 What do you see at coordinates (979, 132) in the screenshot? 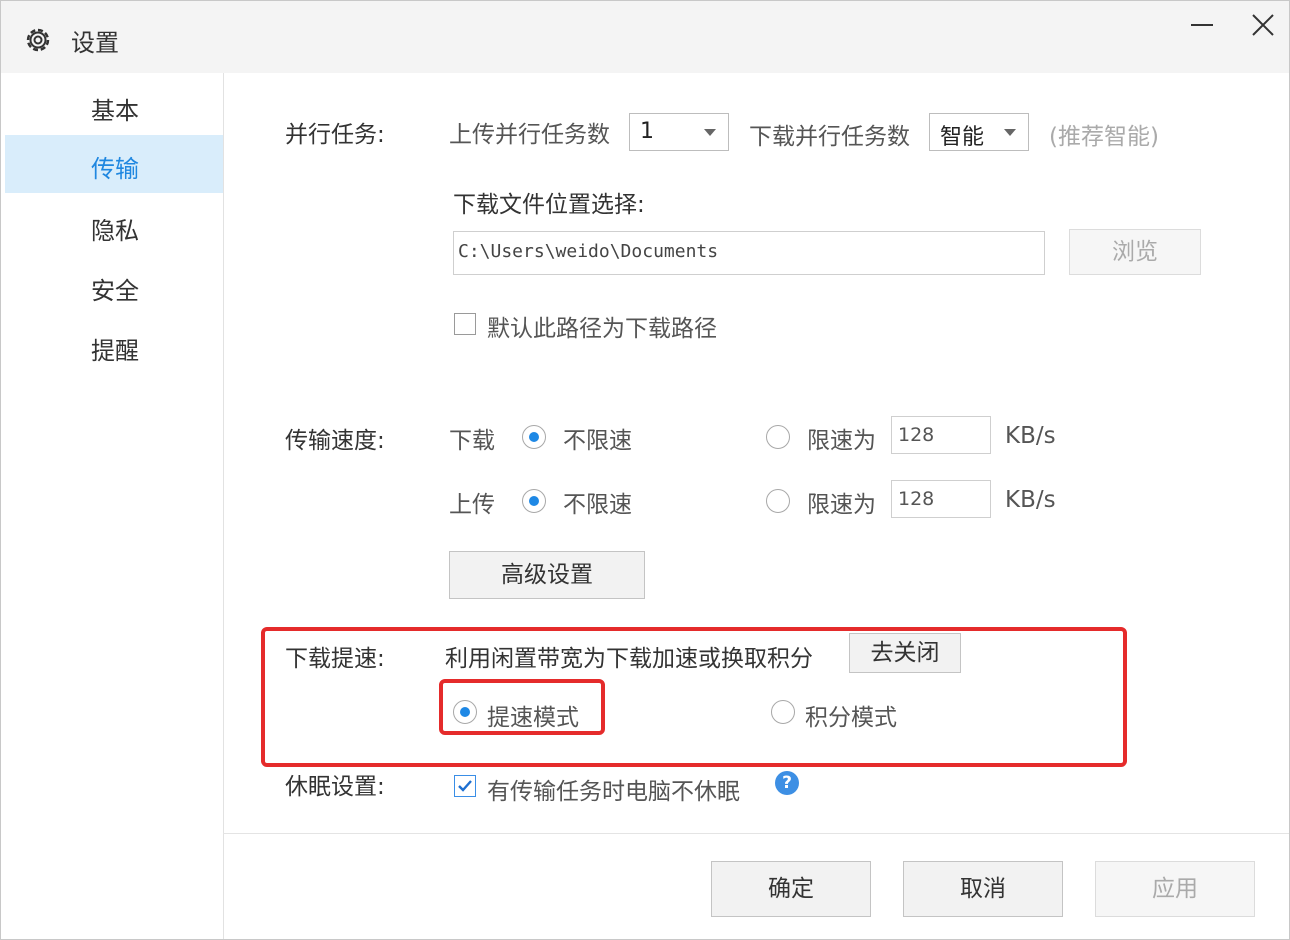
I see `download-parallel-select: 智能` at bounding box center [979, 132].